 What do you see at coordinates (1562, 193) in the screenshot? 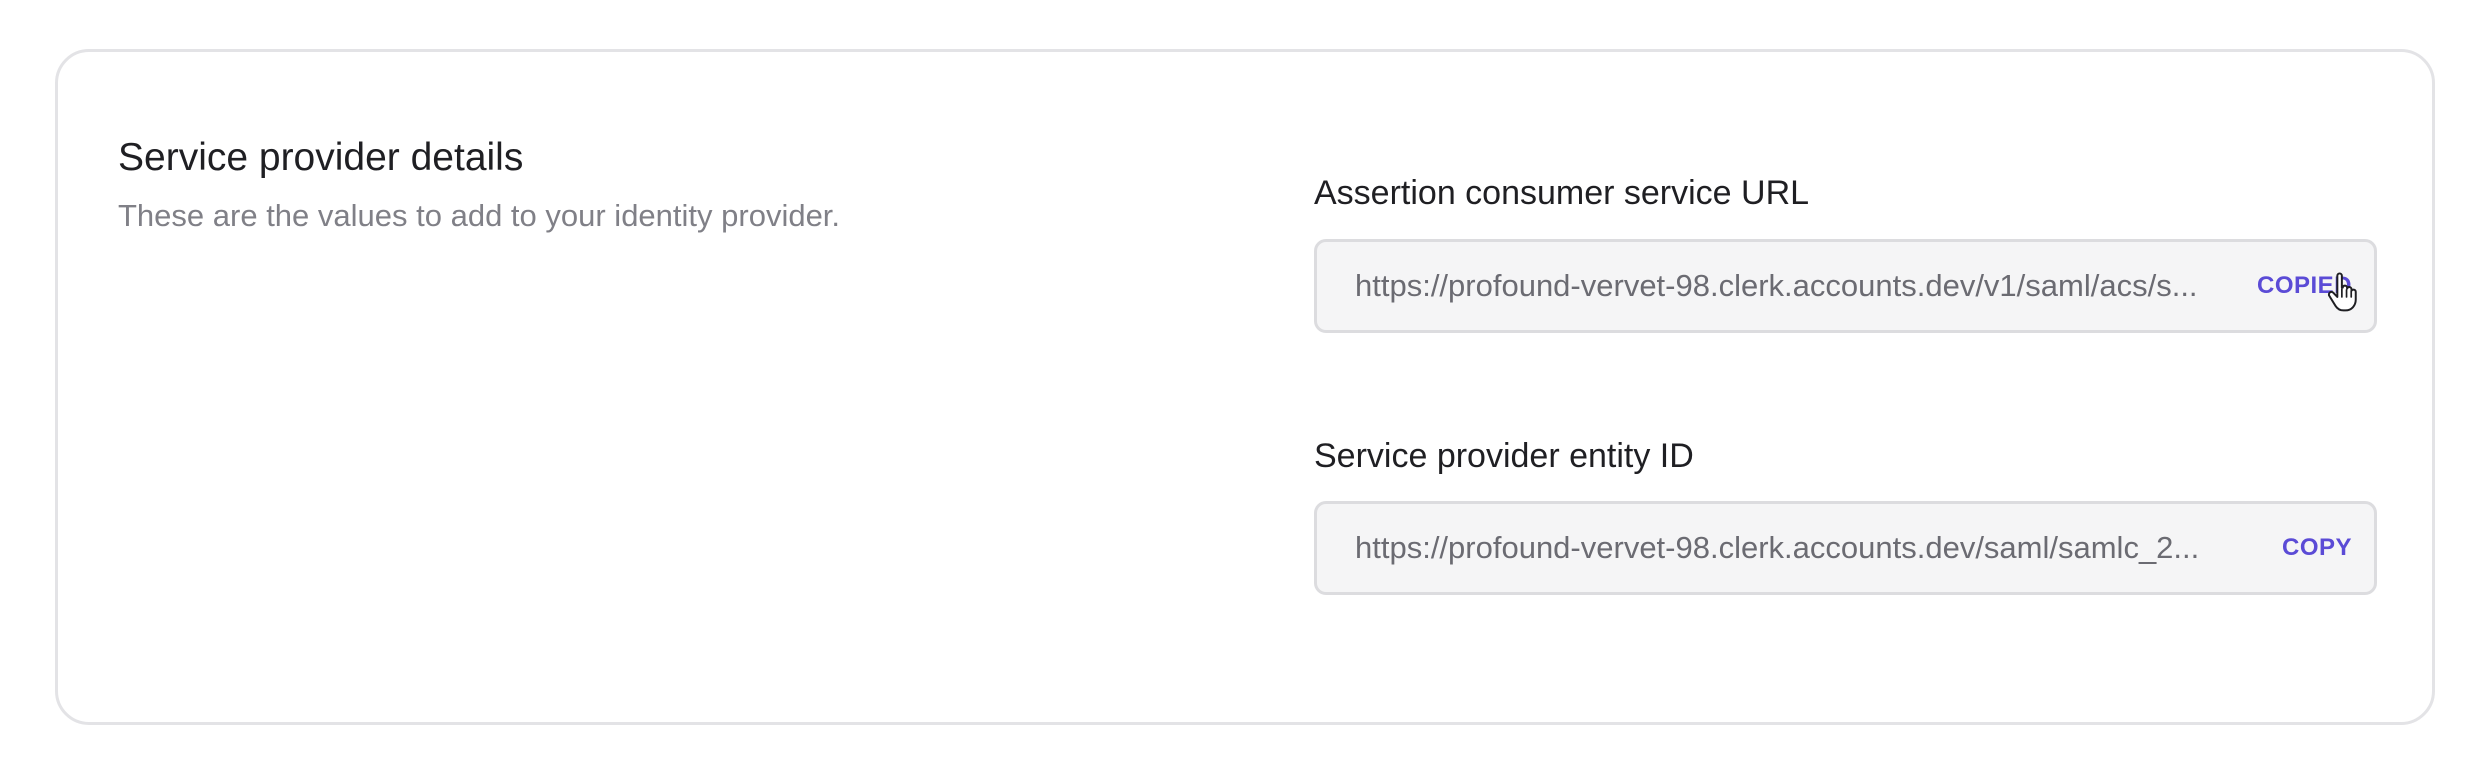
I see `acs-url-label: Assertion consumer service URL` at bounding box center [1562, 193].